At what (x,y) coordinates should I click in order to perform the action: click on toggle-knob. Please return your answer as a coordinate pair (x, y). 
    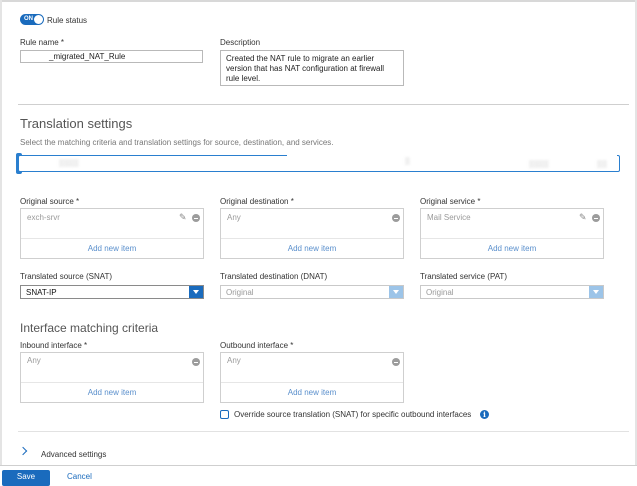
    Looking at the image, I should click on (38, 19).